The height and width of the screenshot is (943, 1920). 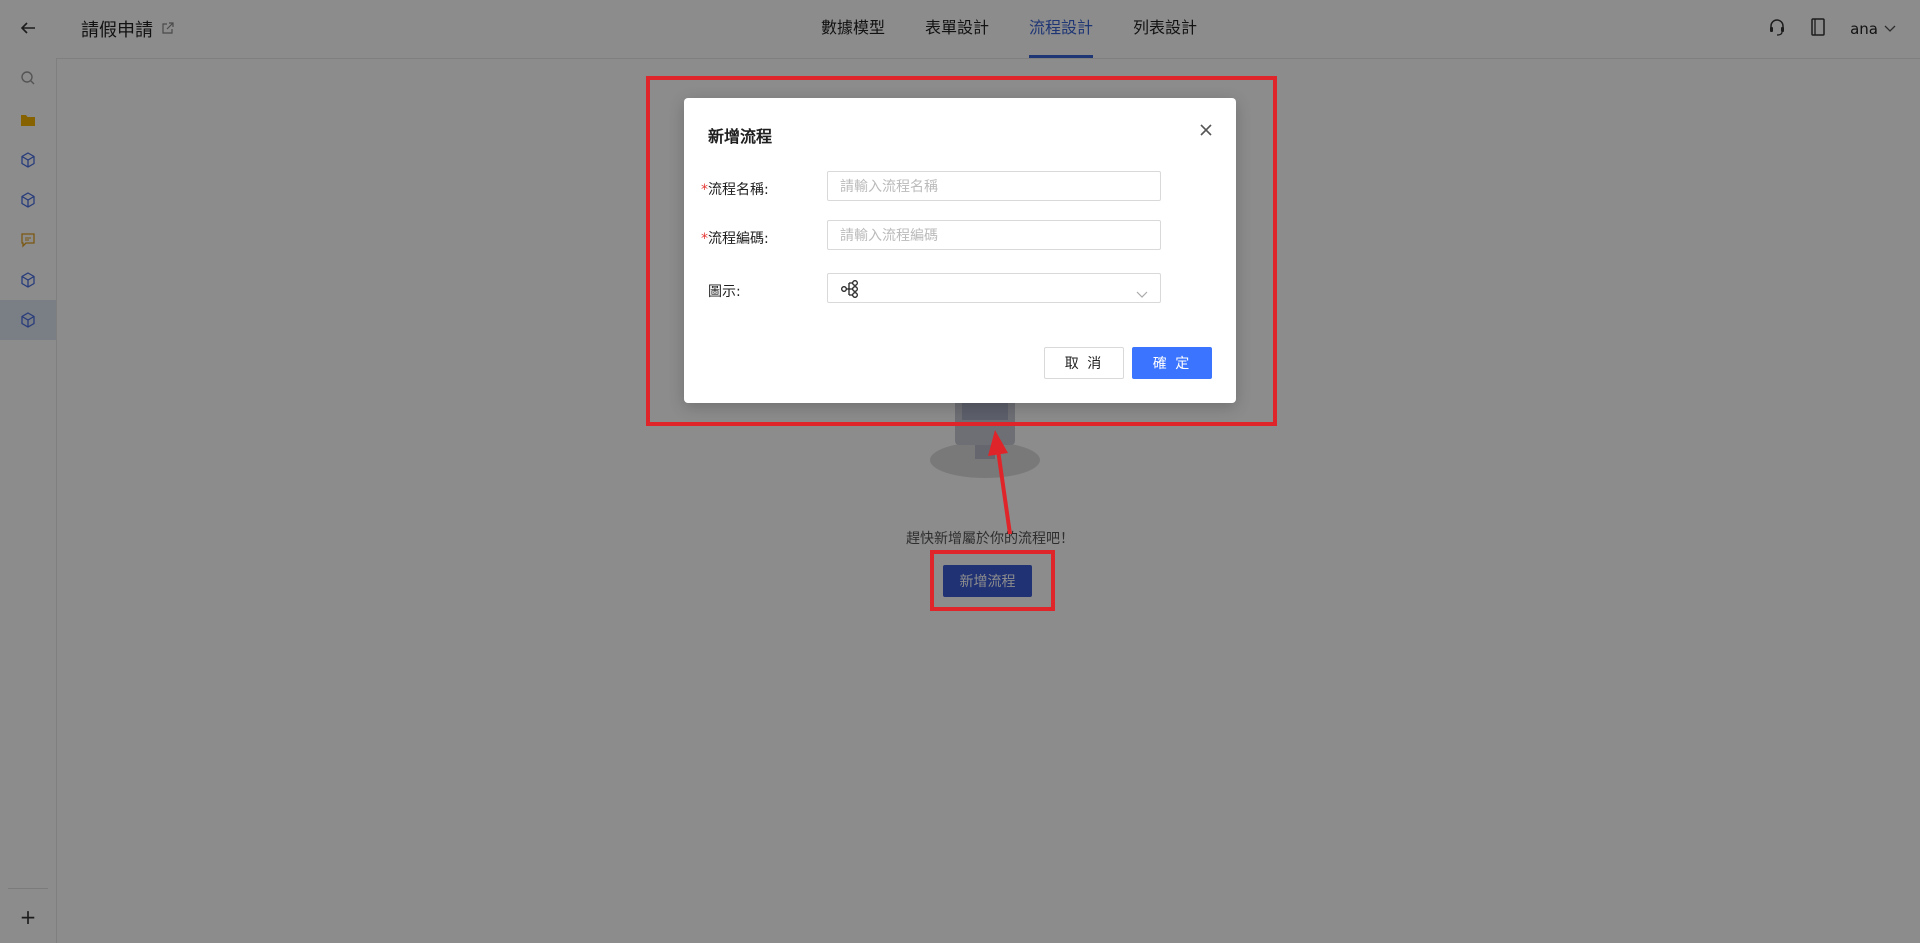 I want to click on annotation-box-dialog, so click(x=961, y=251).